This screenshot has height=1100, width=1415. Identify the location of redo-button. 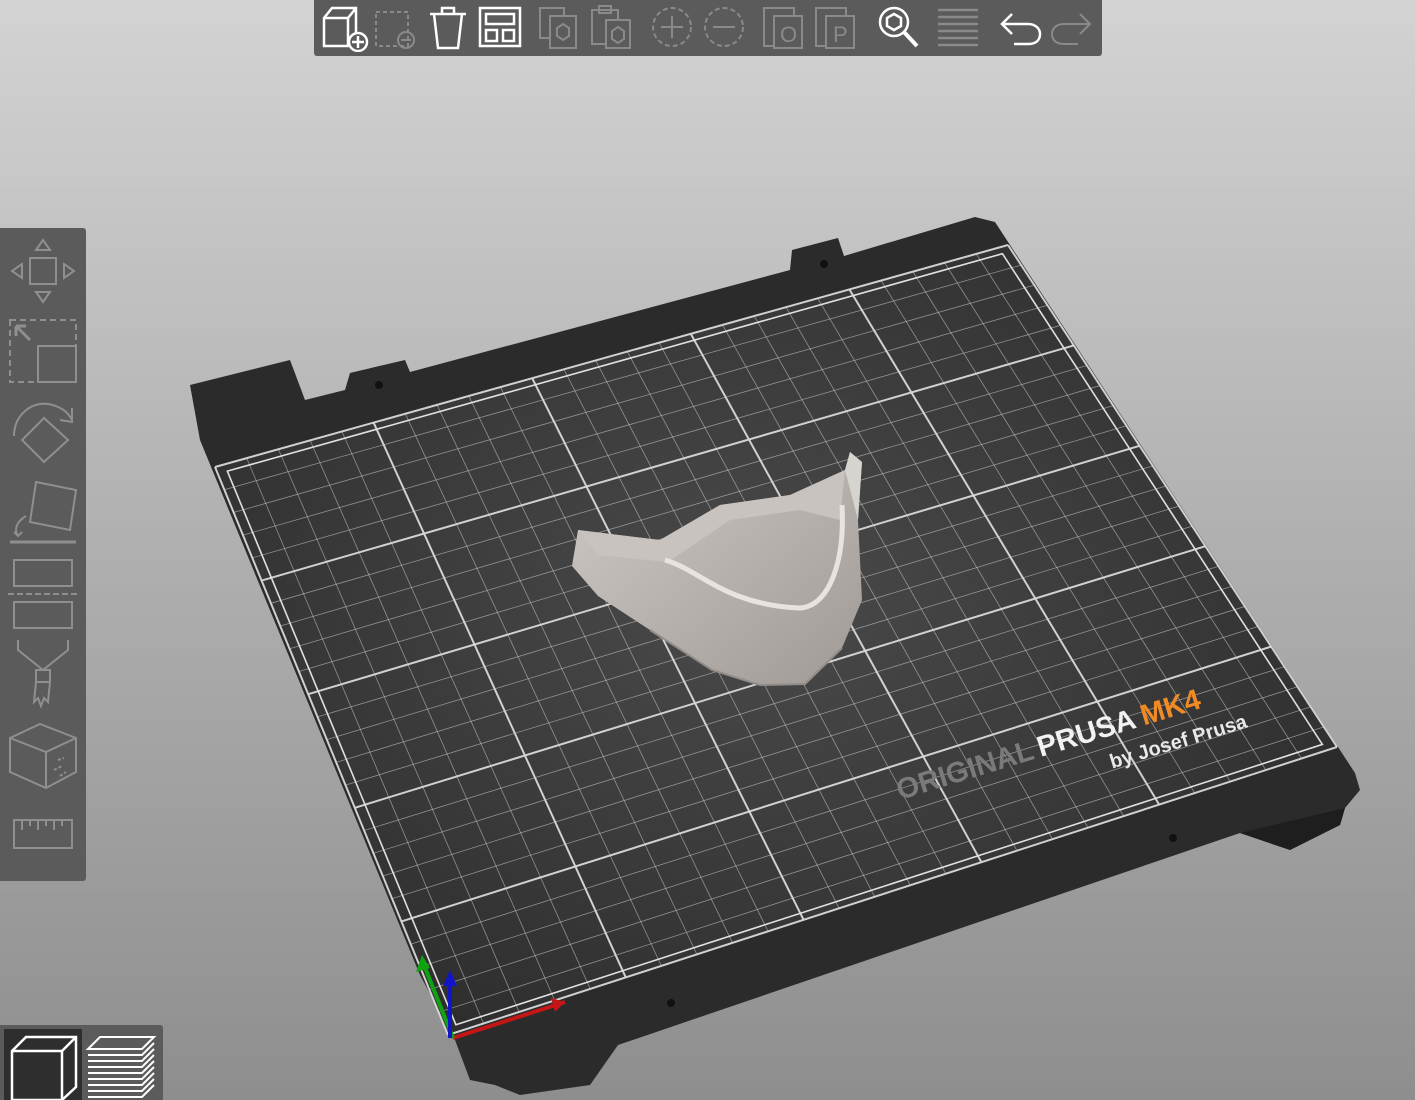
(1072, 27).